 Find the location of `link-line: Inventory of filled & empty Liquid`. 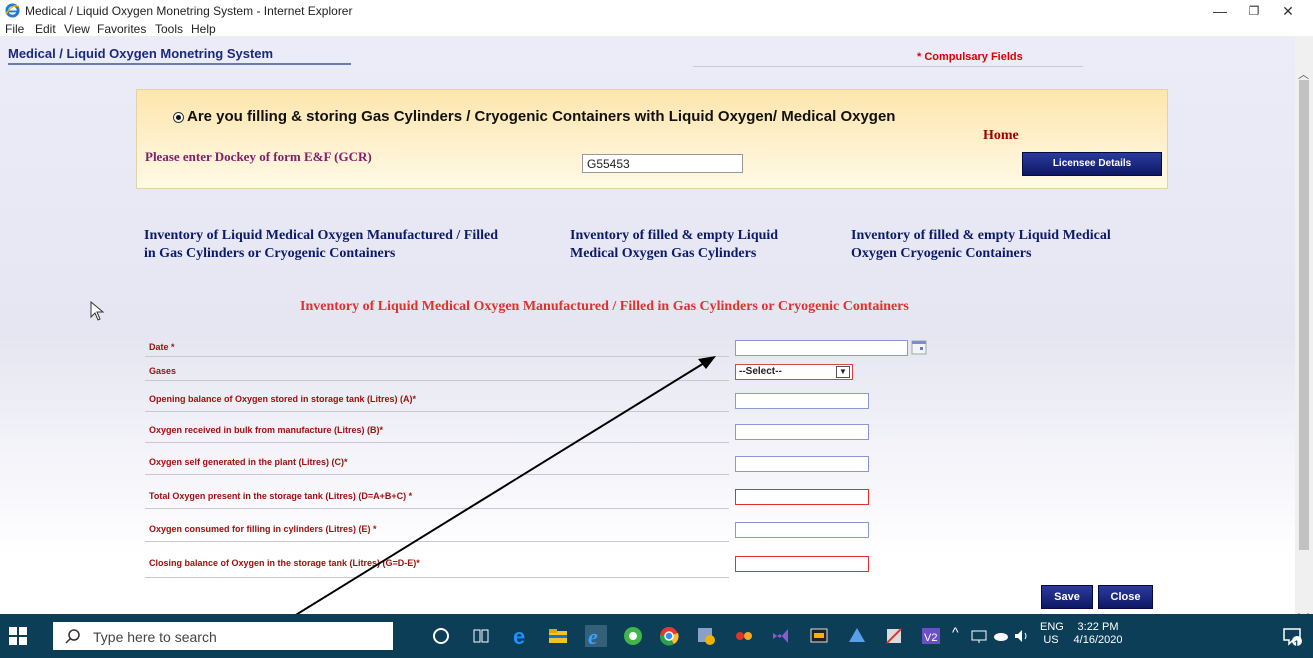

link-line: Inventory of filled & empty Liquid is located at coordinates (674, 235).